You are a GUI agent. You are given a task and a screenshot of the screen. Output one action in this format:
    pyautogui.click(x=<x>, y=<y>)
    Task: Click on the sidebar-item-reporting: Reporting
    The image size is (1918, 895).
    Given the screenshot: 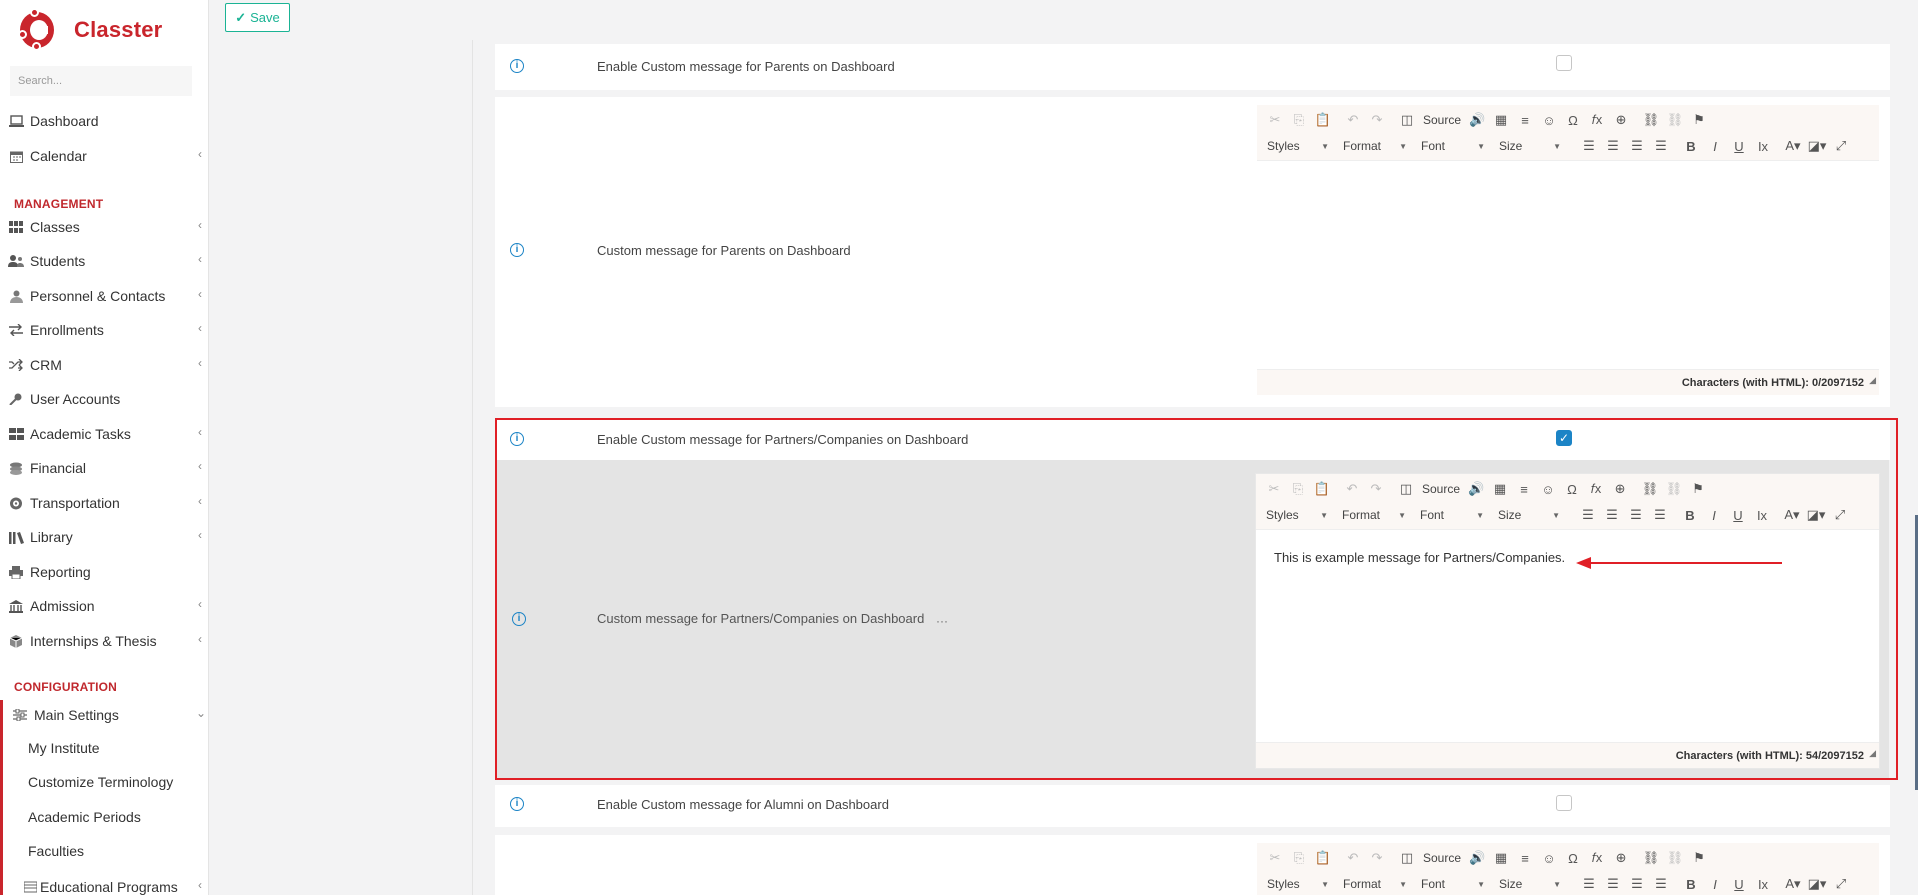 What is the action you would take?
    pyautogui.click(x=104, y=572)
    